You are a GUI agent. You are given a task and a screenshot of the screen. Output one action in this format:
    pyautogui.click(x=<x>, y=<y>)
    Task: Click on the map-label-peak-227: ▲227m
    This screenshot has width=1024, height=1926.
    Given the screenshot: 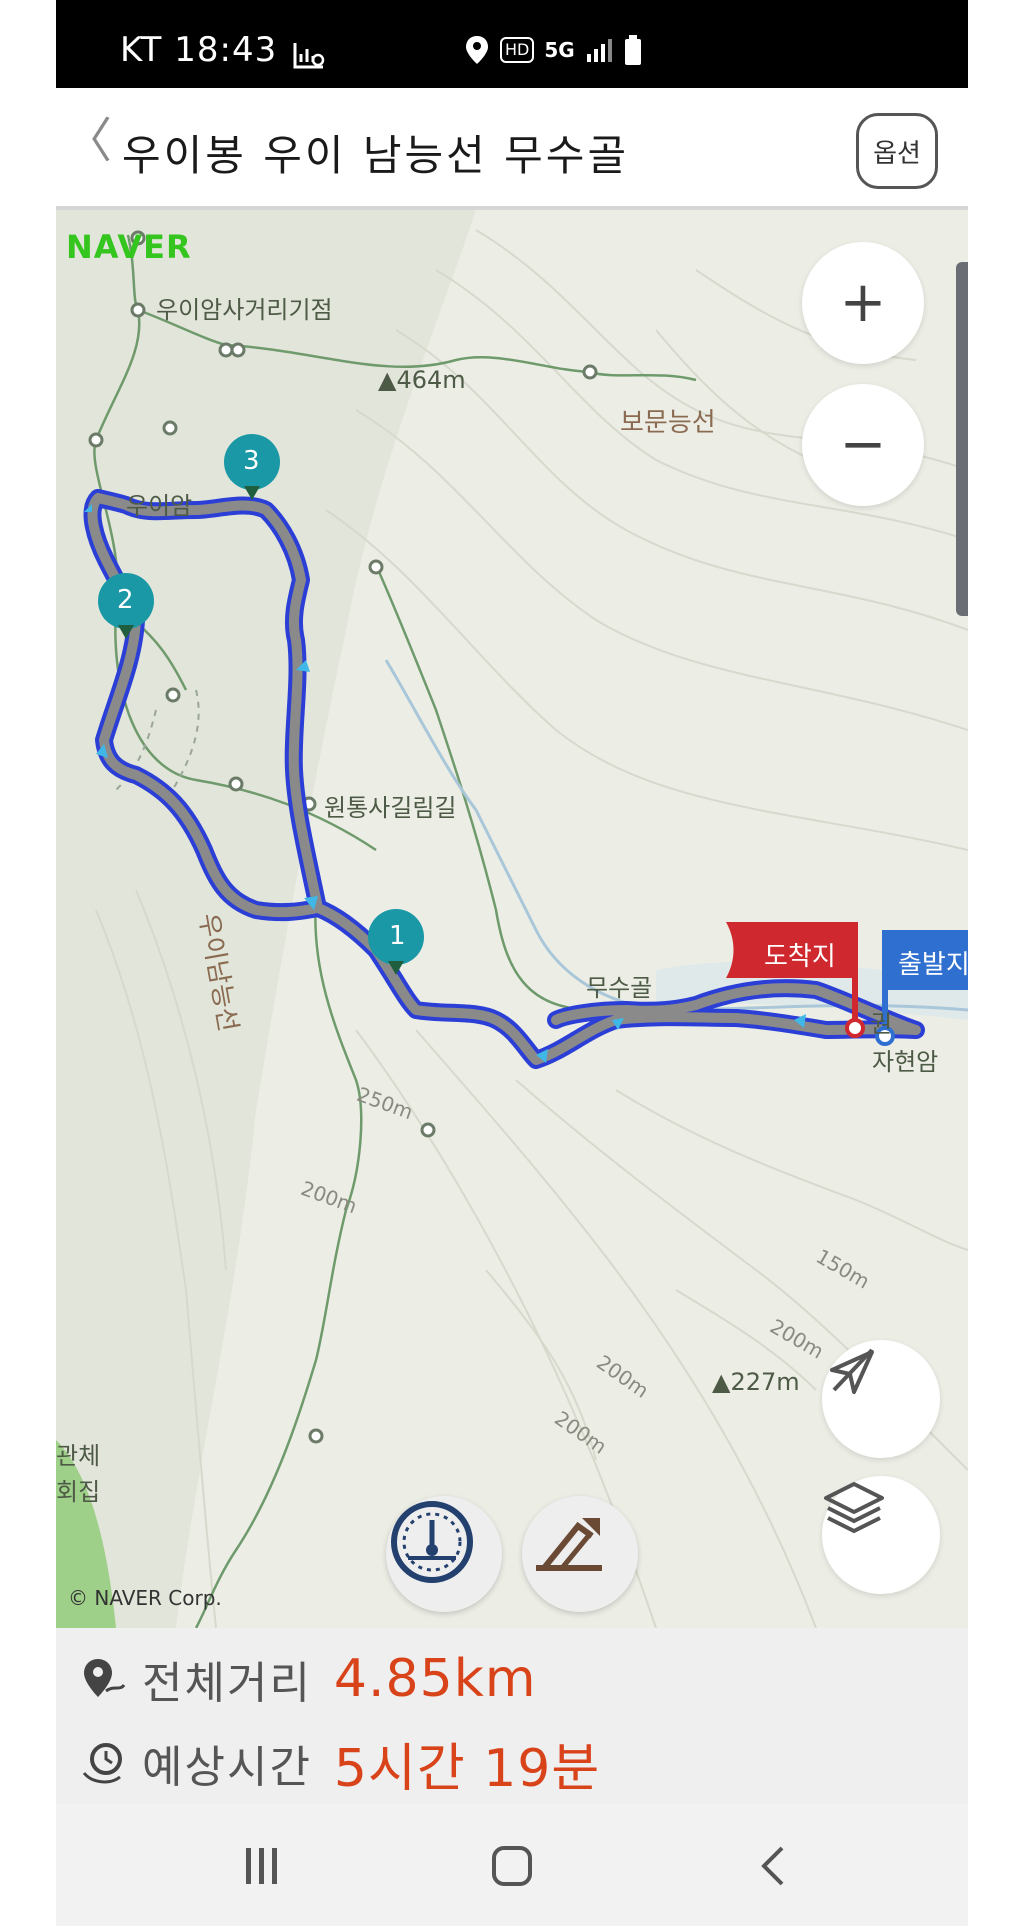 What is the action you would take?
    pyautogui.click(x=756, y=1382)
    